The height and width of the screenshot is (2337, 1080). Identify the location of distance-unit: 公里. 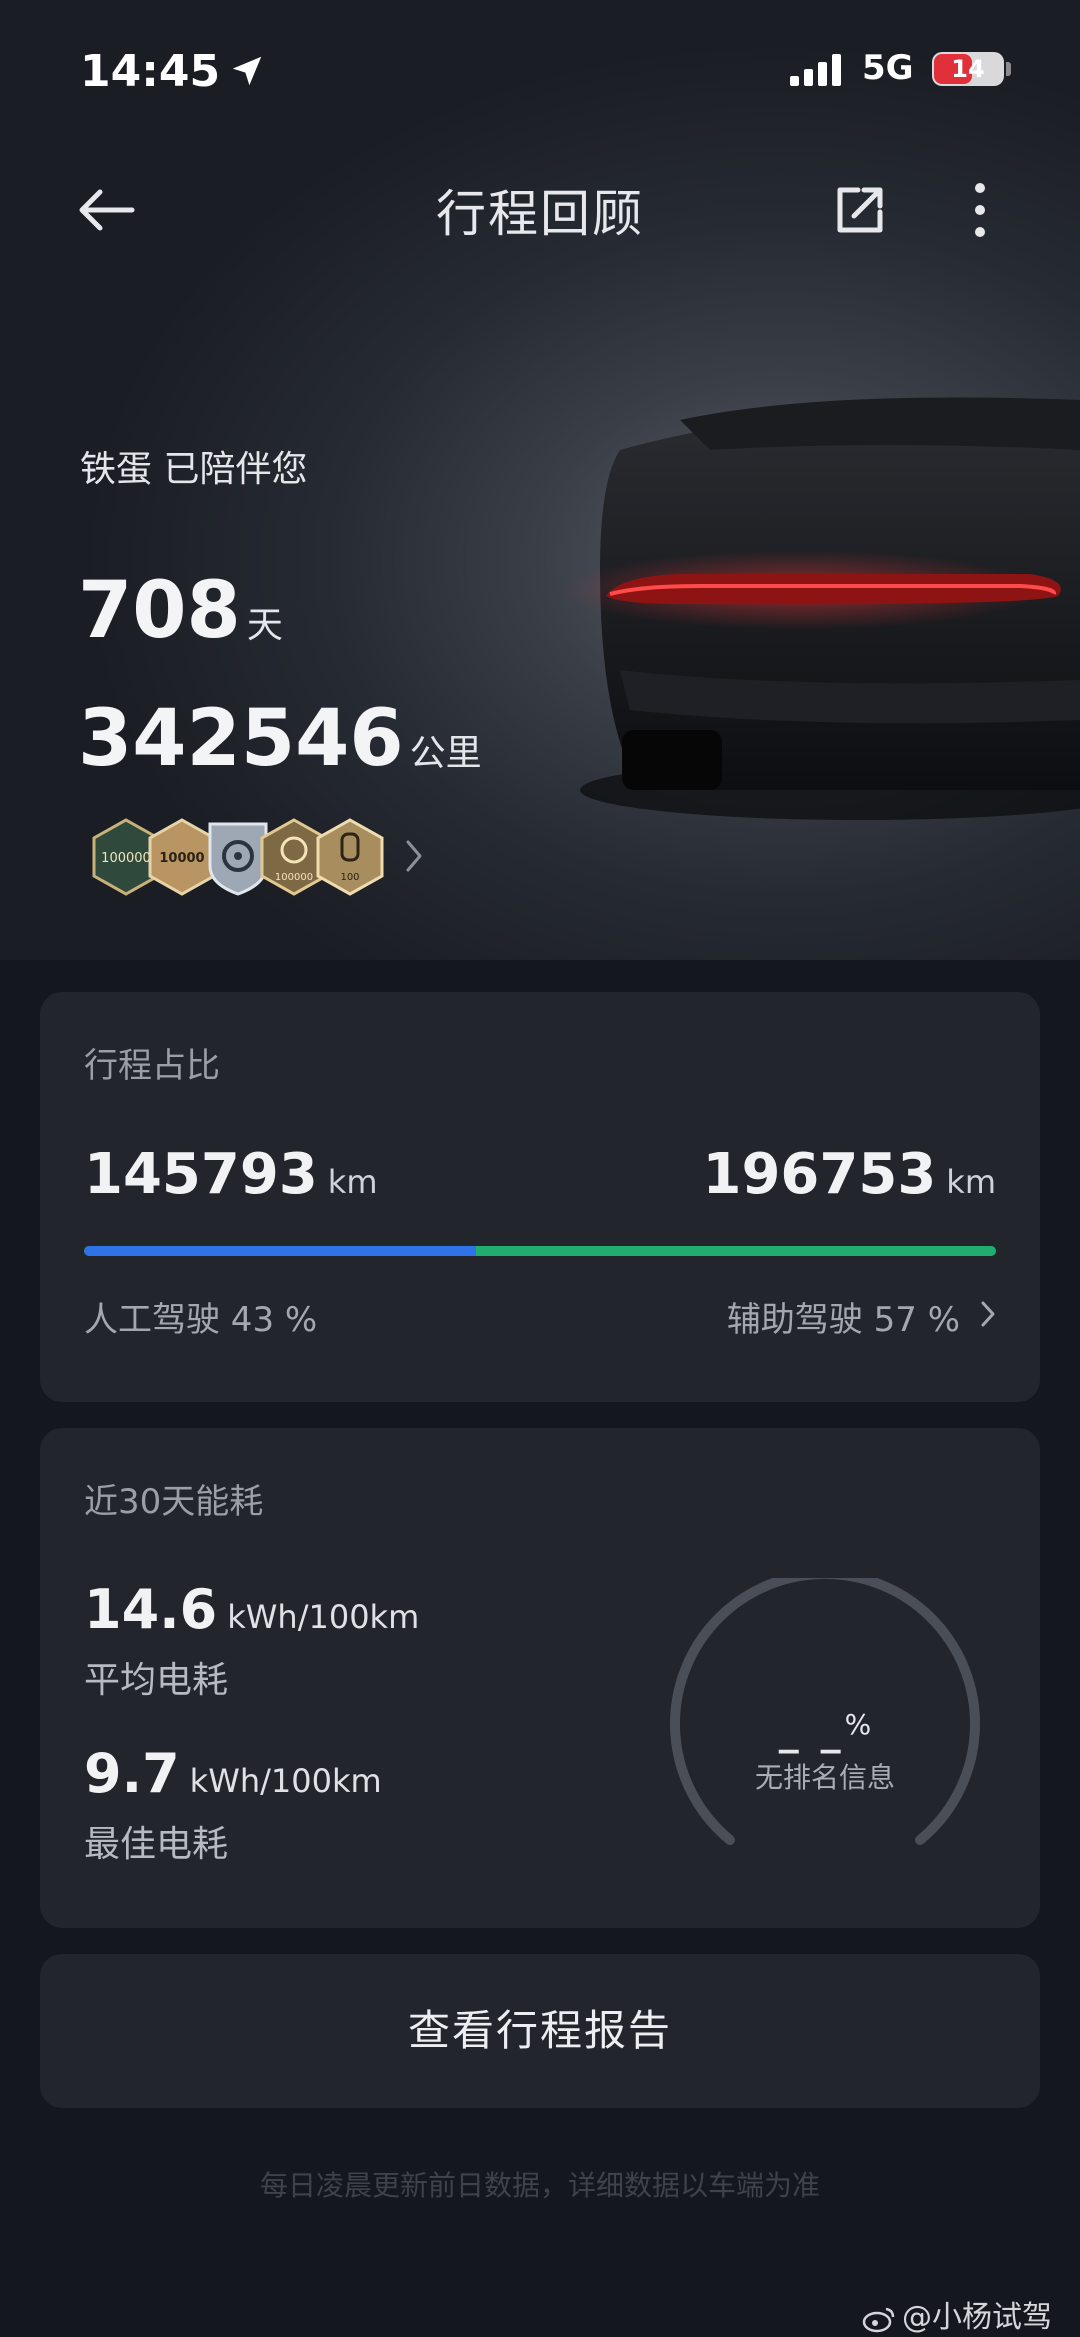
(445, 753).